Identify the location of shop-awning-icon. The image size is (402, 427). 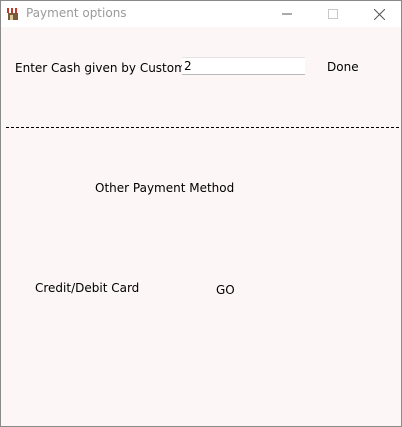
(13, 14).